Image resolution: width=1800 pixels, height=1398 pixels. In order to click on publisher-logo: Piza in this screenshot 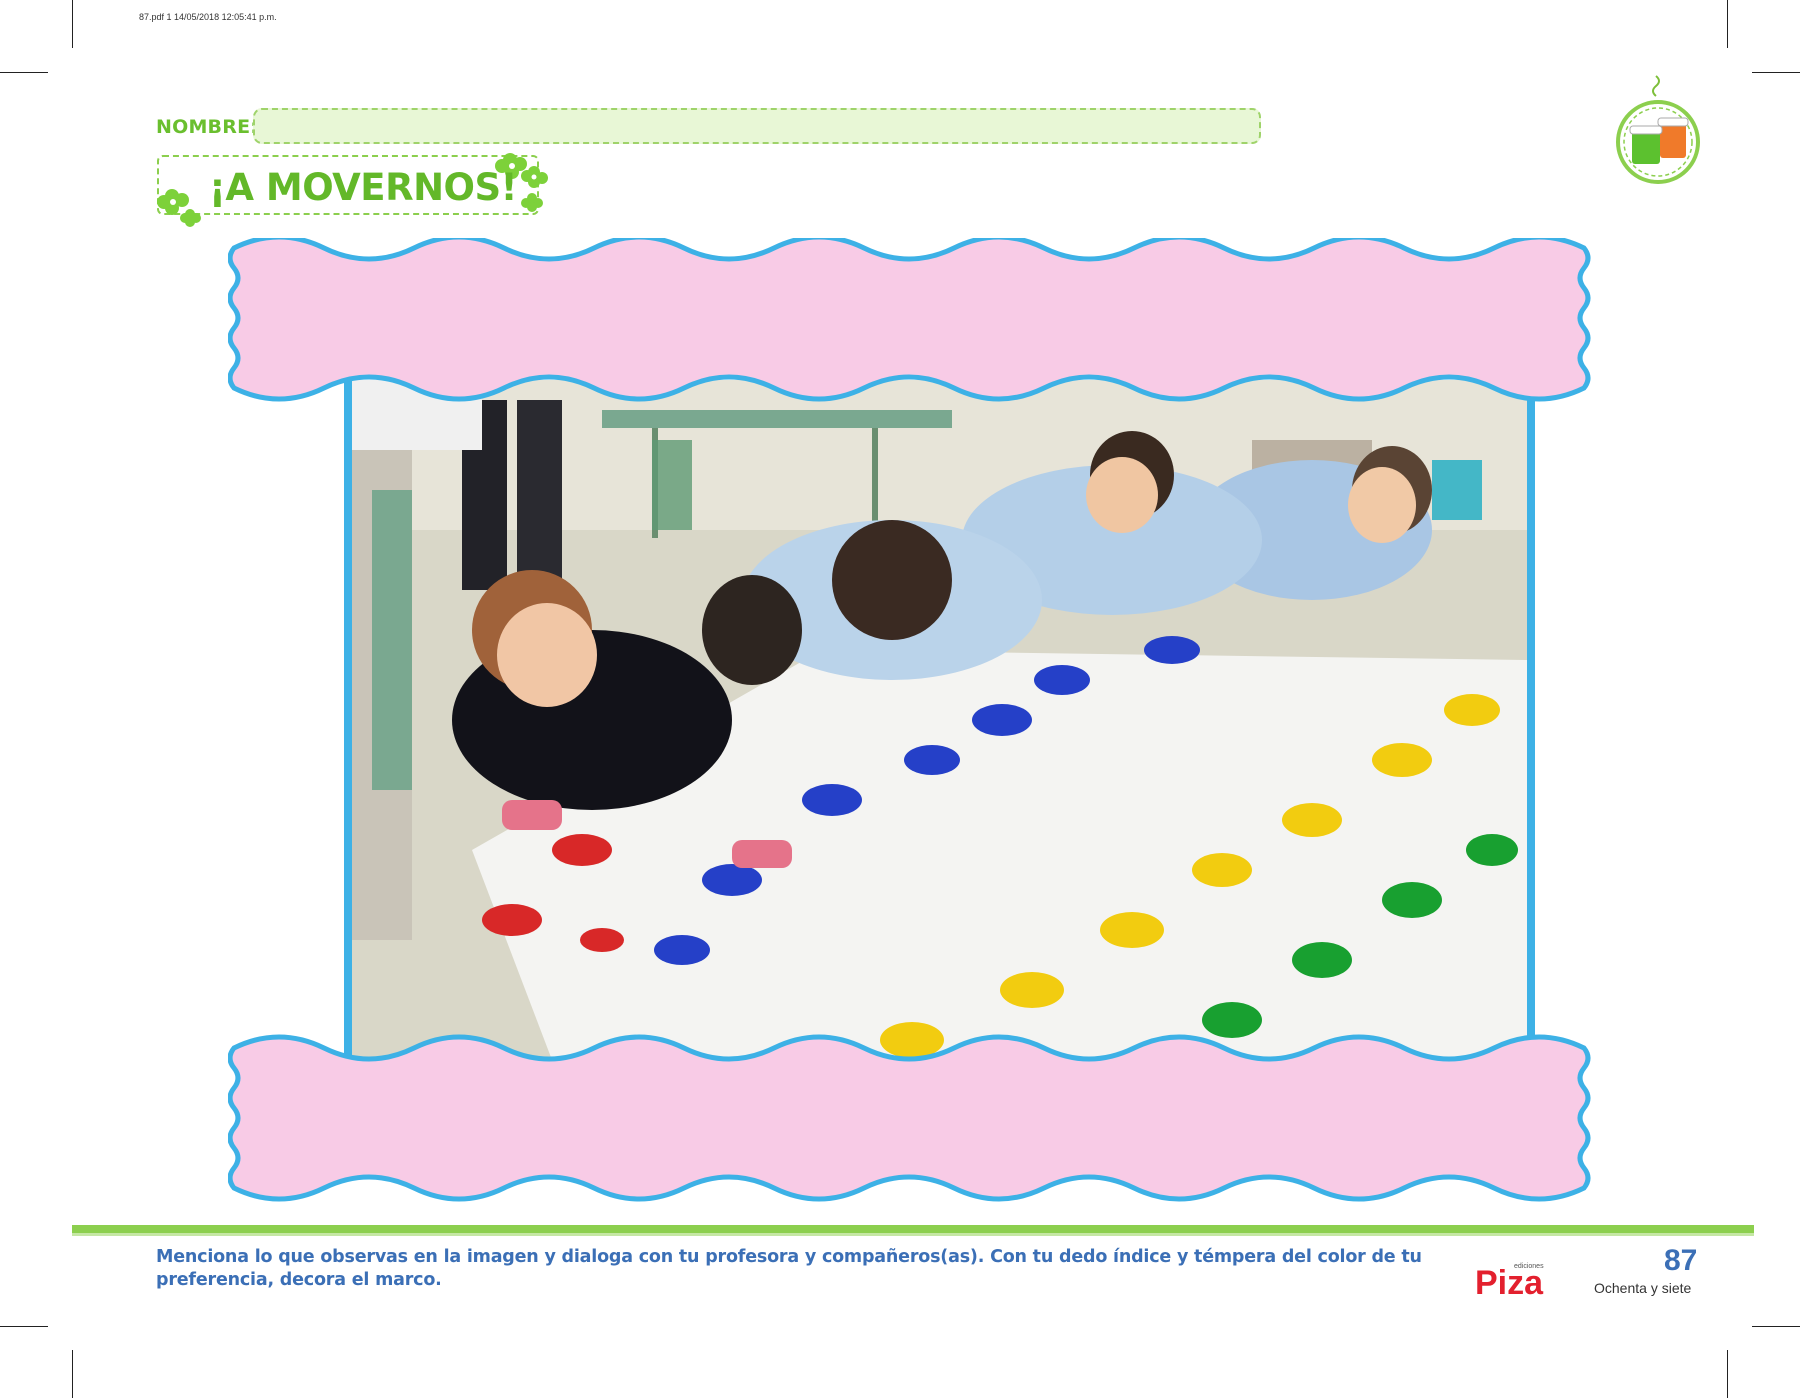, I will do `click(1509, 1281)`.